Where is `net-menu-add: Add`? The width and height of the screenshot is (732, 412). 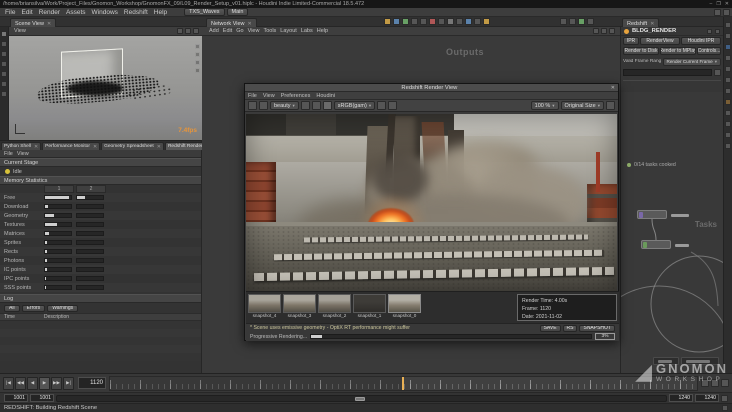
net-menu-add: Add is located at coordinates (214, 31).